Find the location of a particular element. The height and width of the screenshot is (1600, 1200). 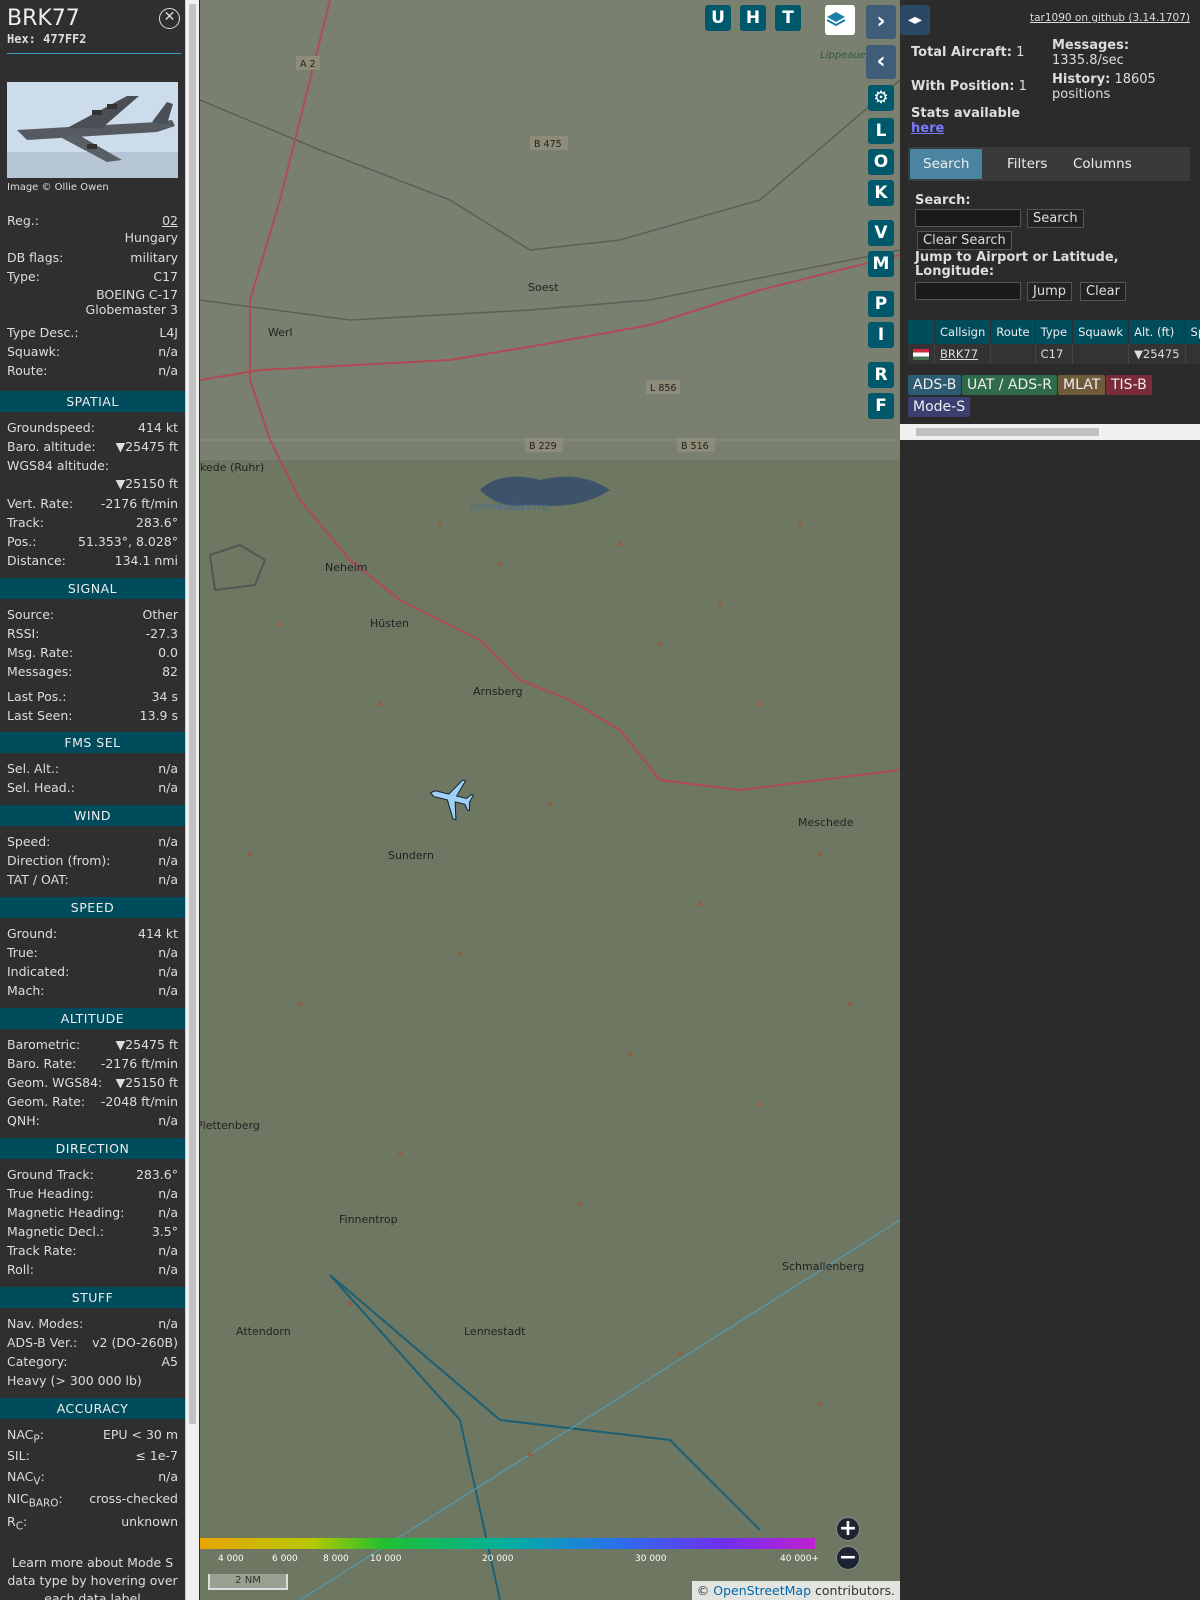

table-horizontal-scrollbar is located at coordinates (1050, 432).